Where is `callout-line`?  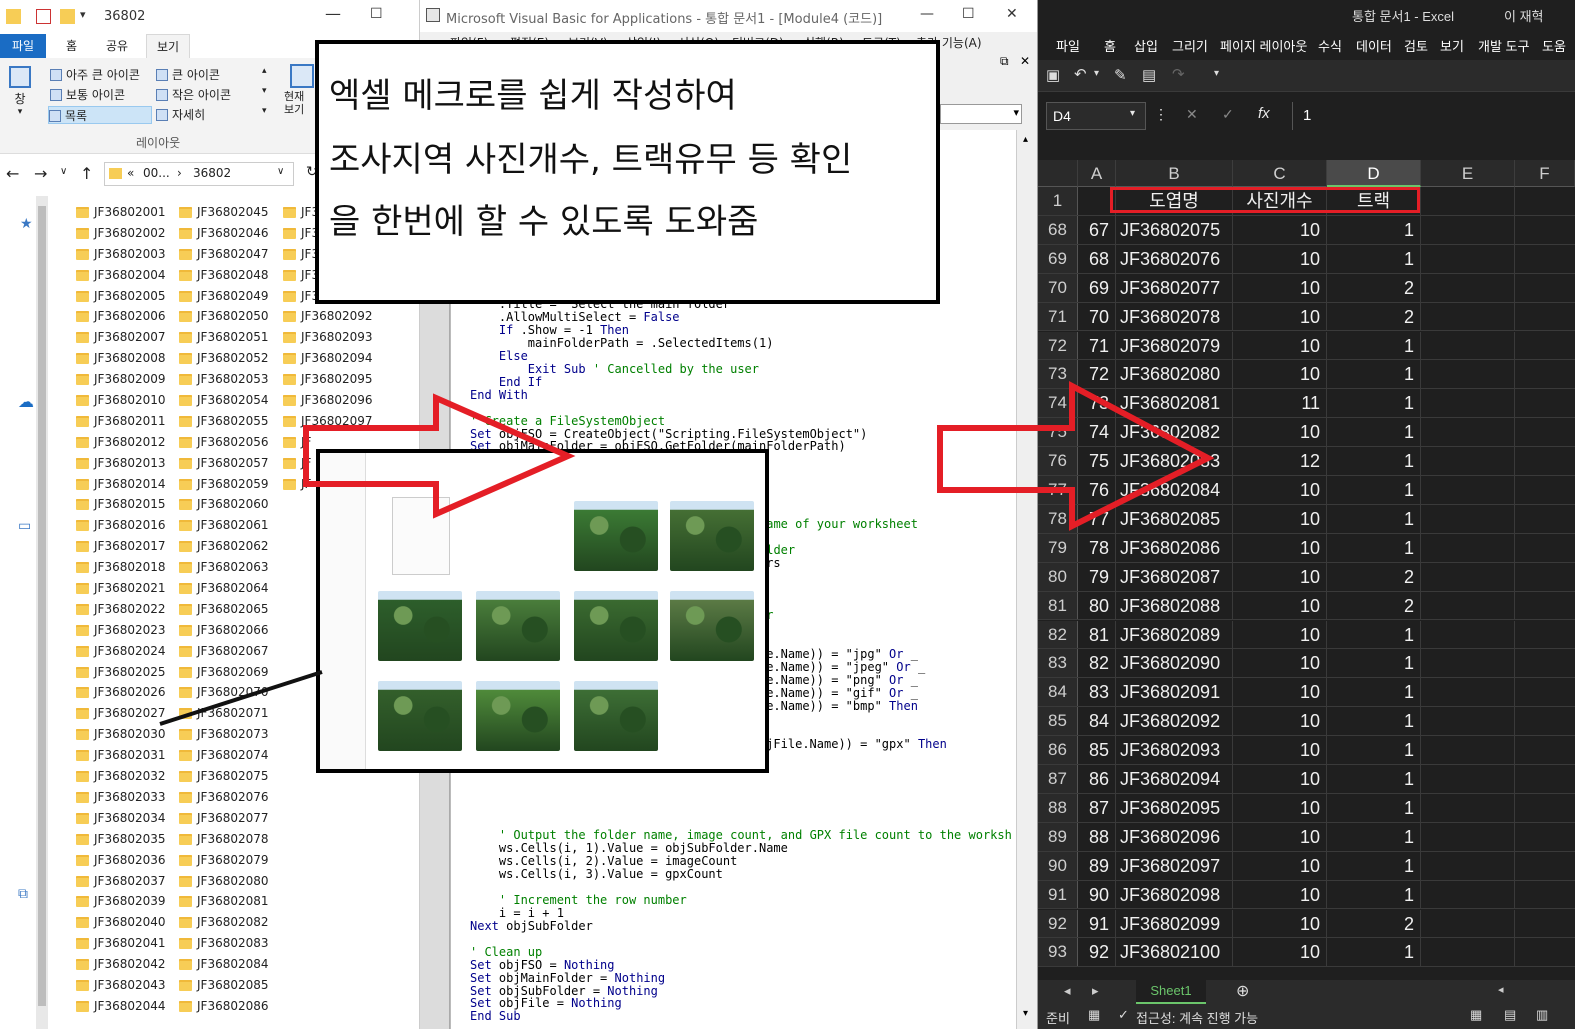 callout-line is located at coordinates (241, 698).